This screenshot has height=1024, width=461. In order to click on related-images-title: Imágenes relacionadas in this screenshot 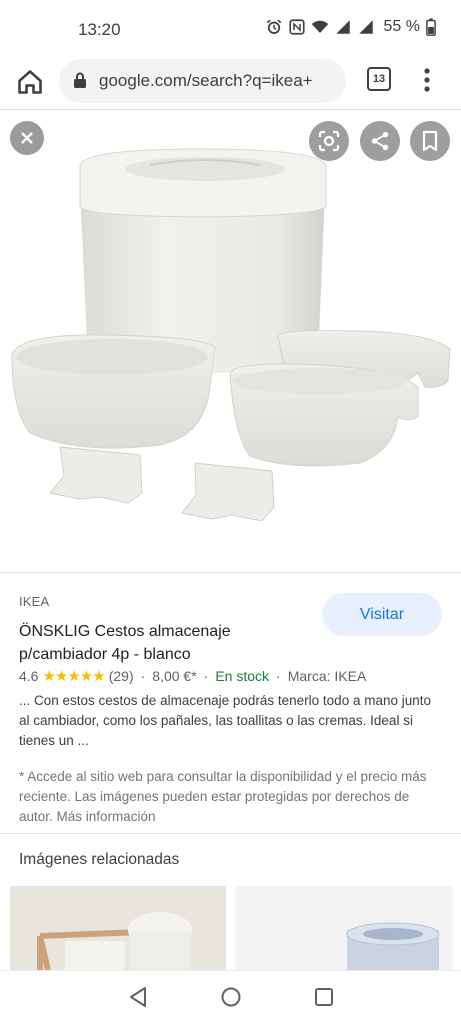, I will do `click(99, 859)`.